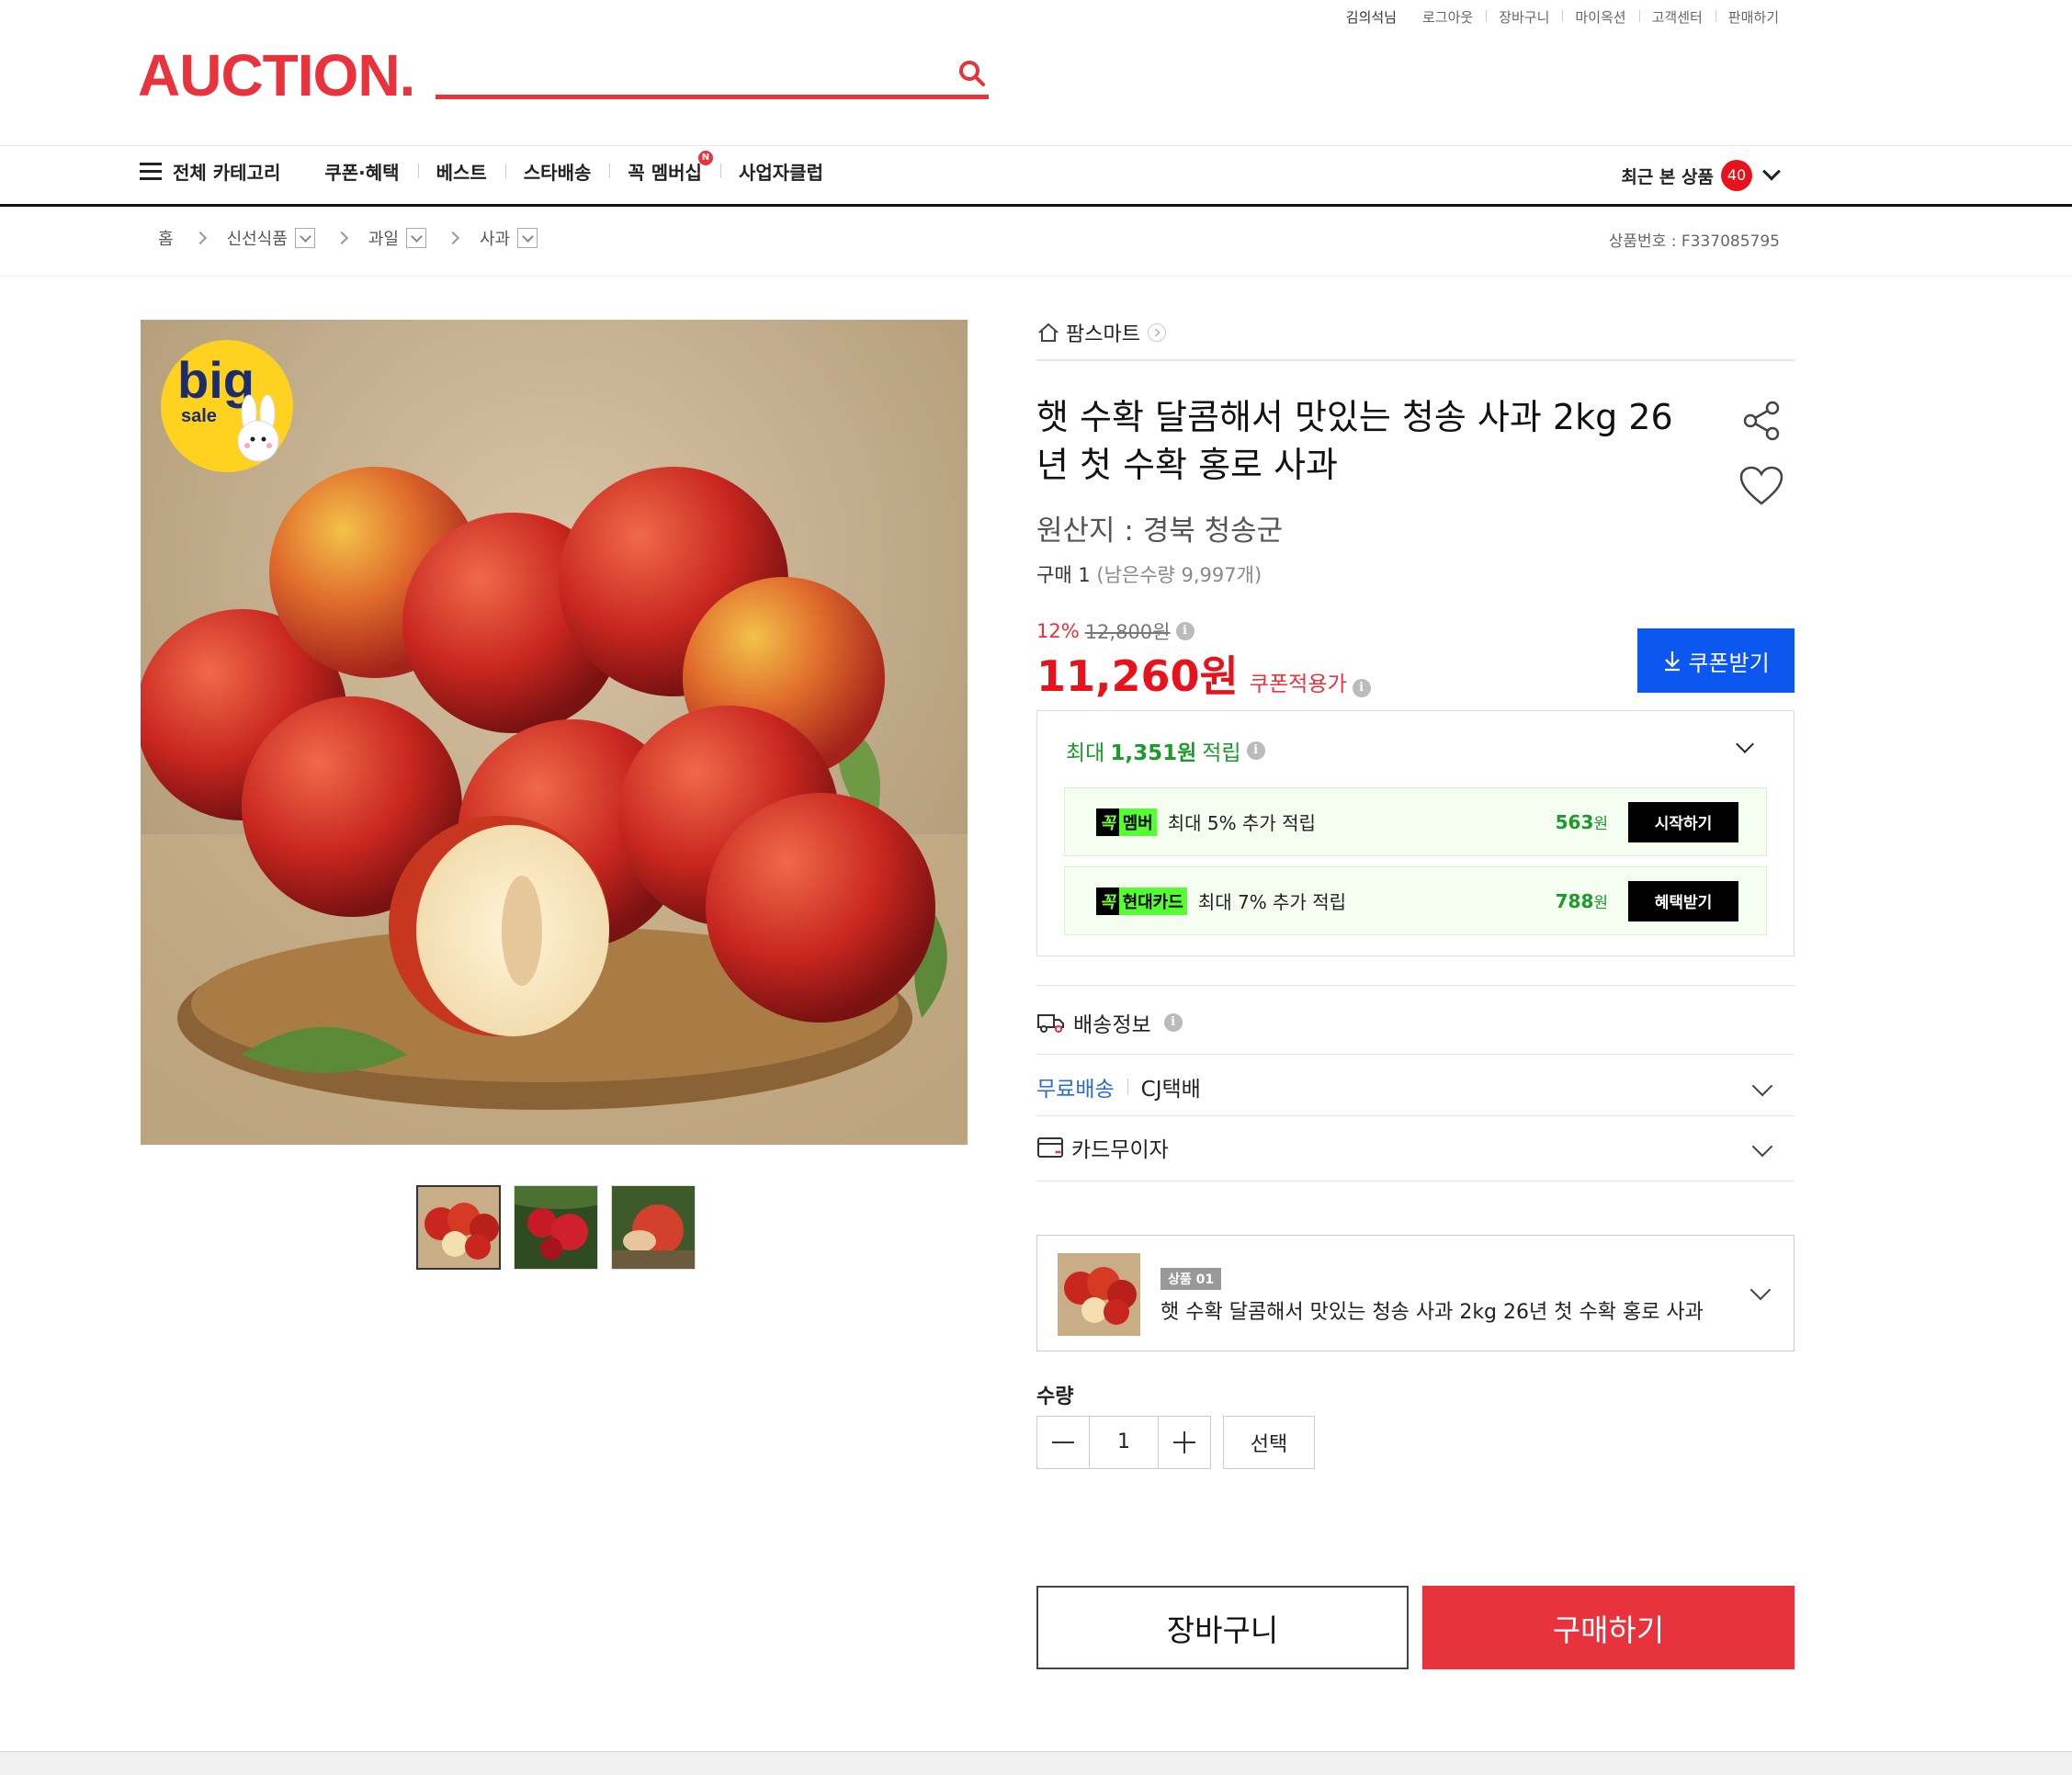 Image resolution: width=2072 pixels, height=1775 pixels. Describe the element at coordinates (1771, 172) in the screenshot. I see `chevron-down-icon` at that location.